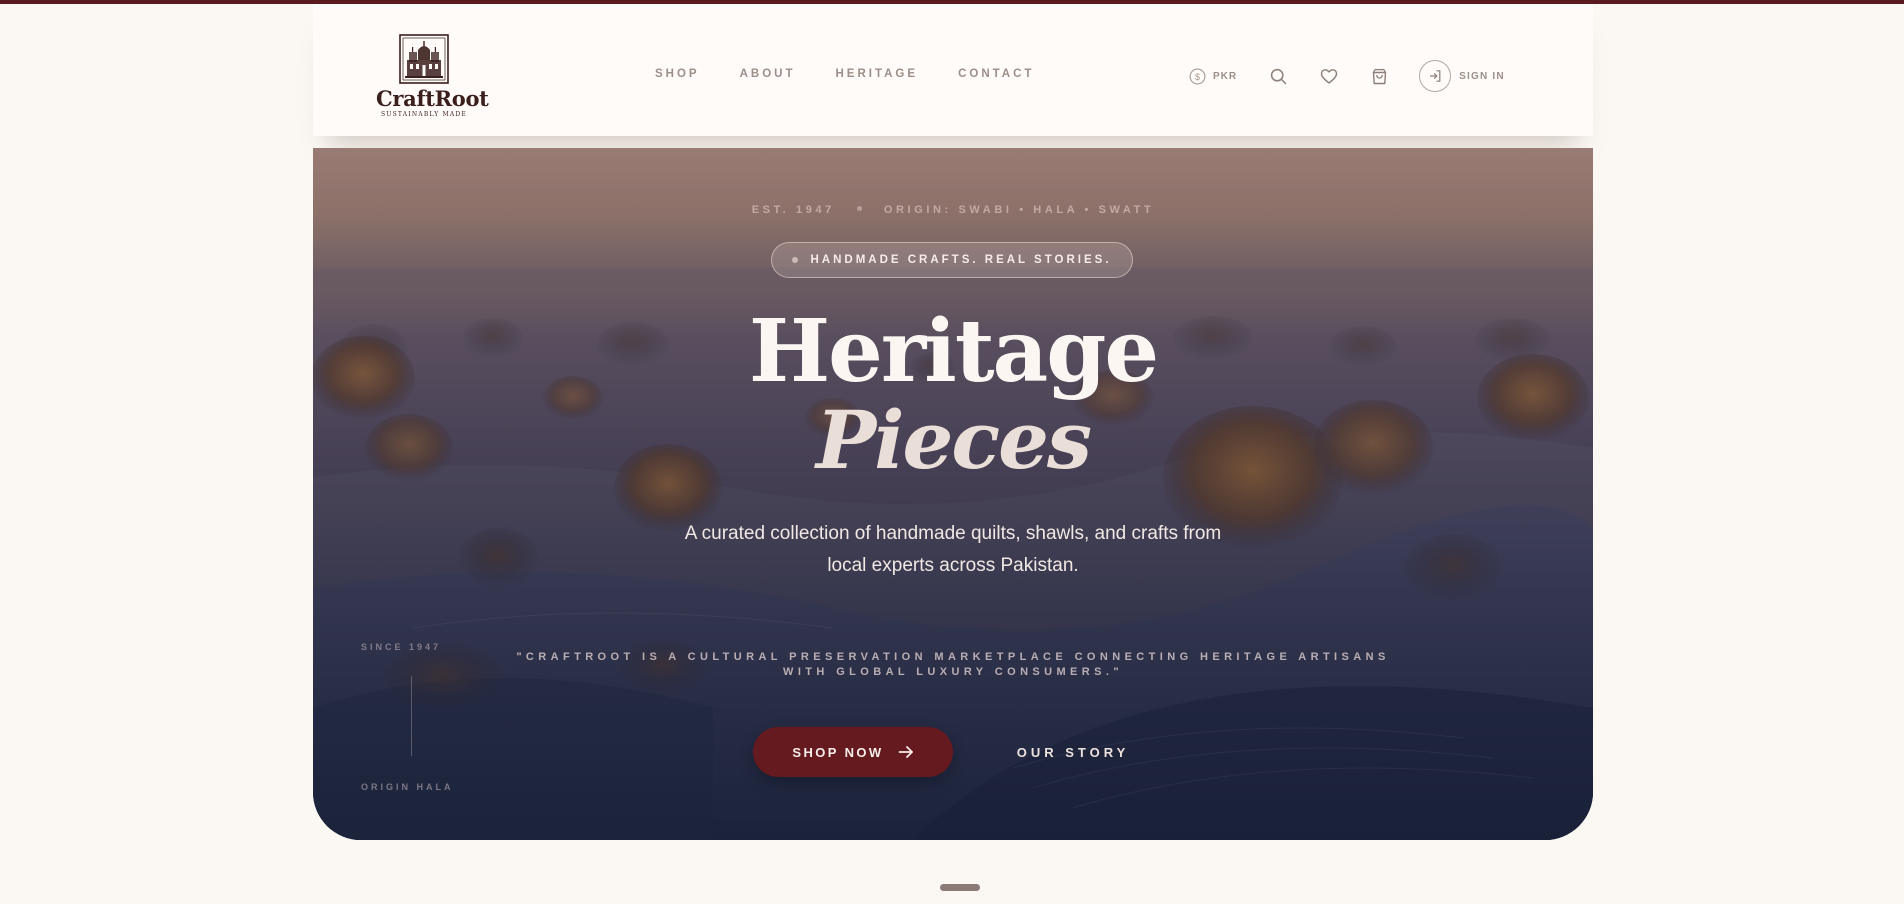 The height and width of the screenshot is (904, 1904). What do you see at coordinates (424, 114) in the screenshot?
I see `brand-tagline: SUSTAINABLY MADE` at bounding box center [424, 114].